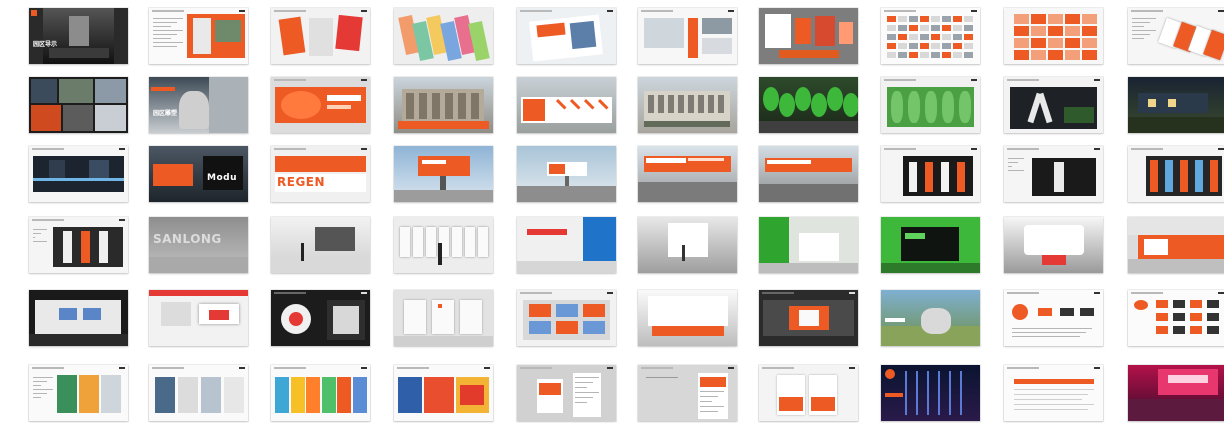 Image resolution: width=1224 pixels, height=423 pixels. Describe the element at coordinates (198, 245) in the screenshot. I see `slide-thumbnail: SANLONG` at that location.